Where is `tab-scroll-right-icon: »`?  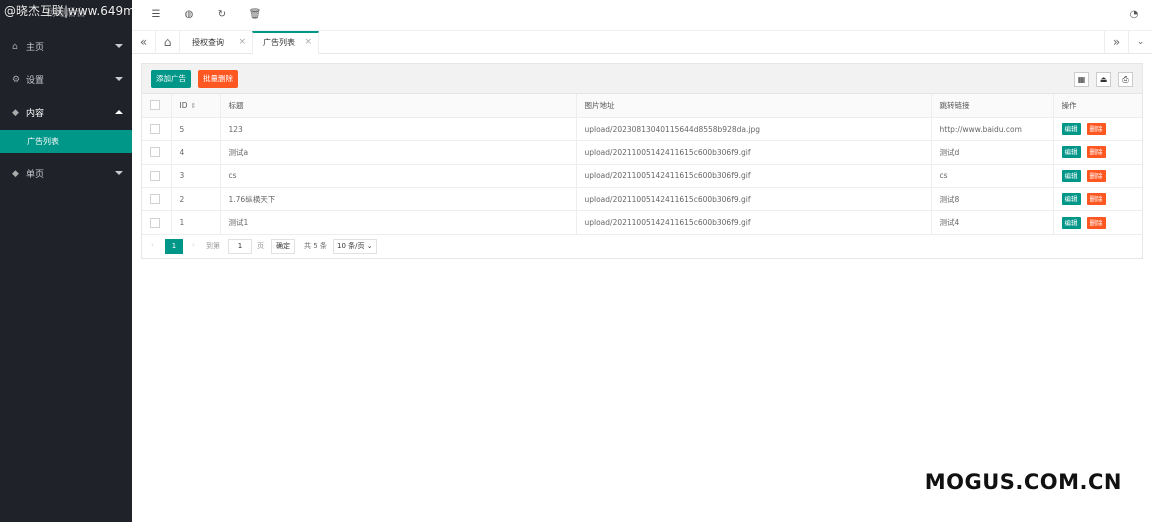
tab-scroll-right-icon: » is located at coordinates (1116, 42).